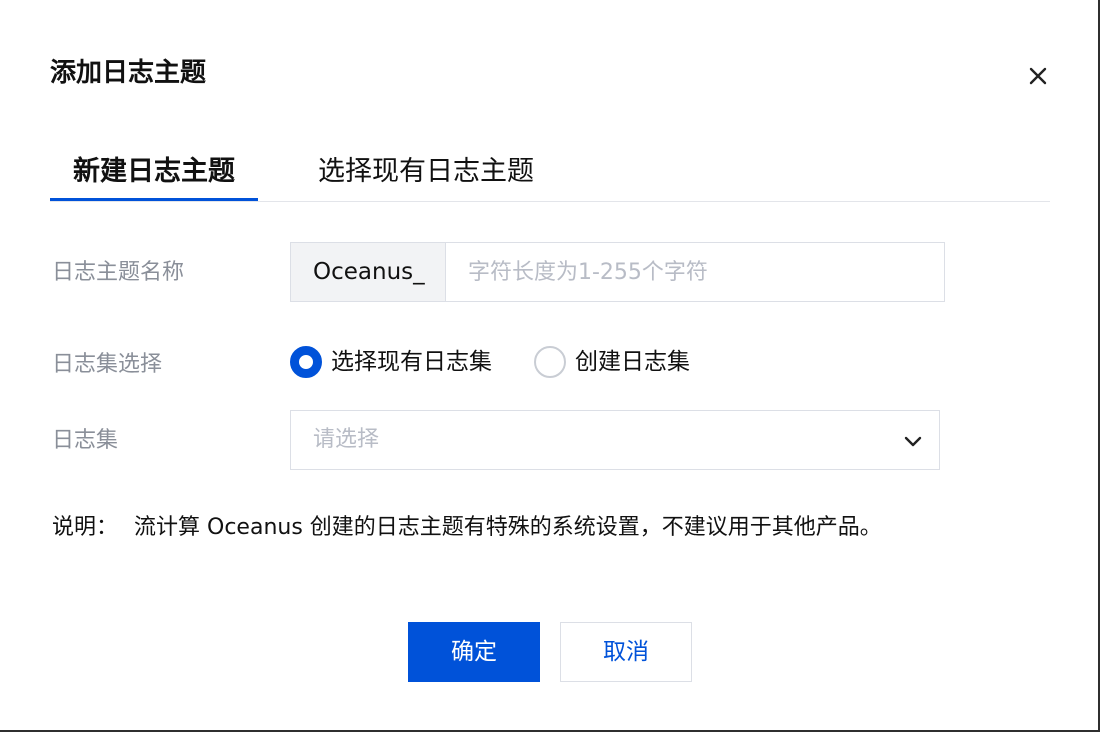 This screenshot has height=734, width=1102. What do you see at coordinates (615, 440) in the screenshot?
I see `logset-select: 请选择` at bounding box center [615, 440].